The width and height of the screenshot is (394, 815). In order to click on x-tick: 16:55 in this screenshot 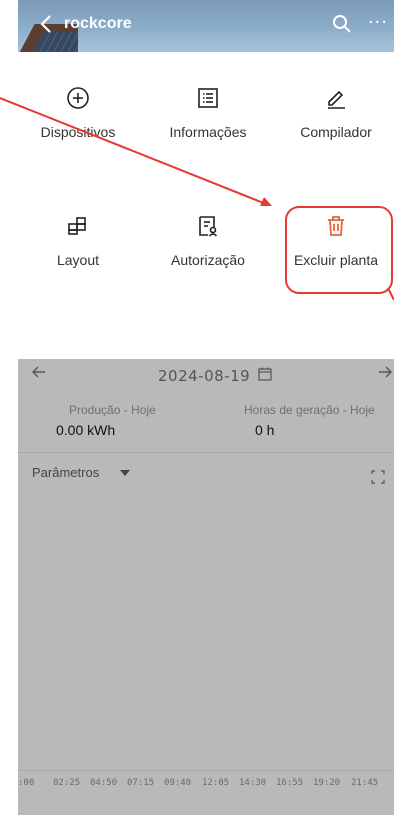, I will do `click(290, 783)`.